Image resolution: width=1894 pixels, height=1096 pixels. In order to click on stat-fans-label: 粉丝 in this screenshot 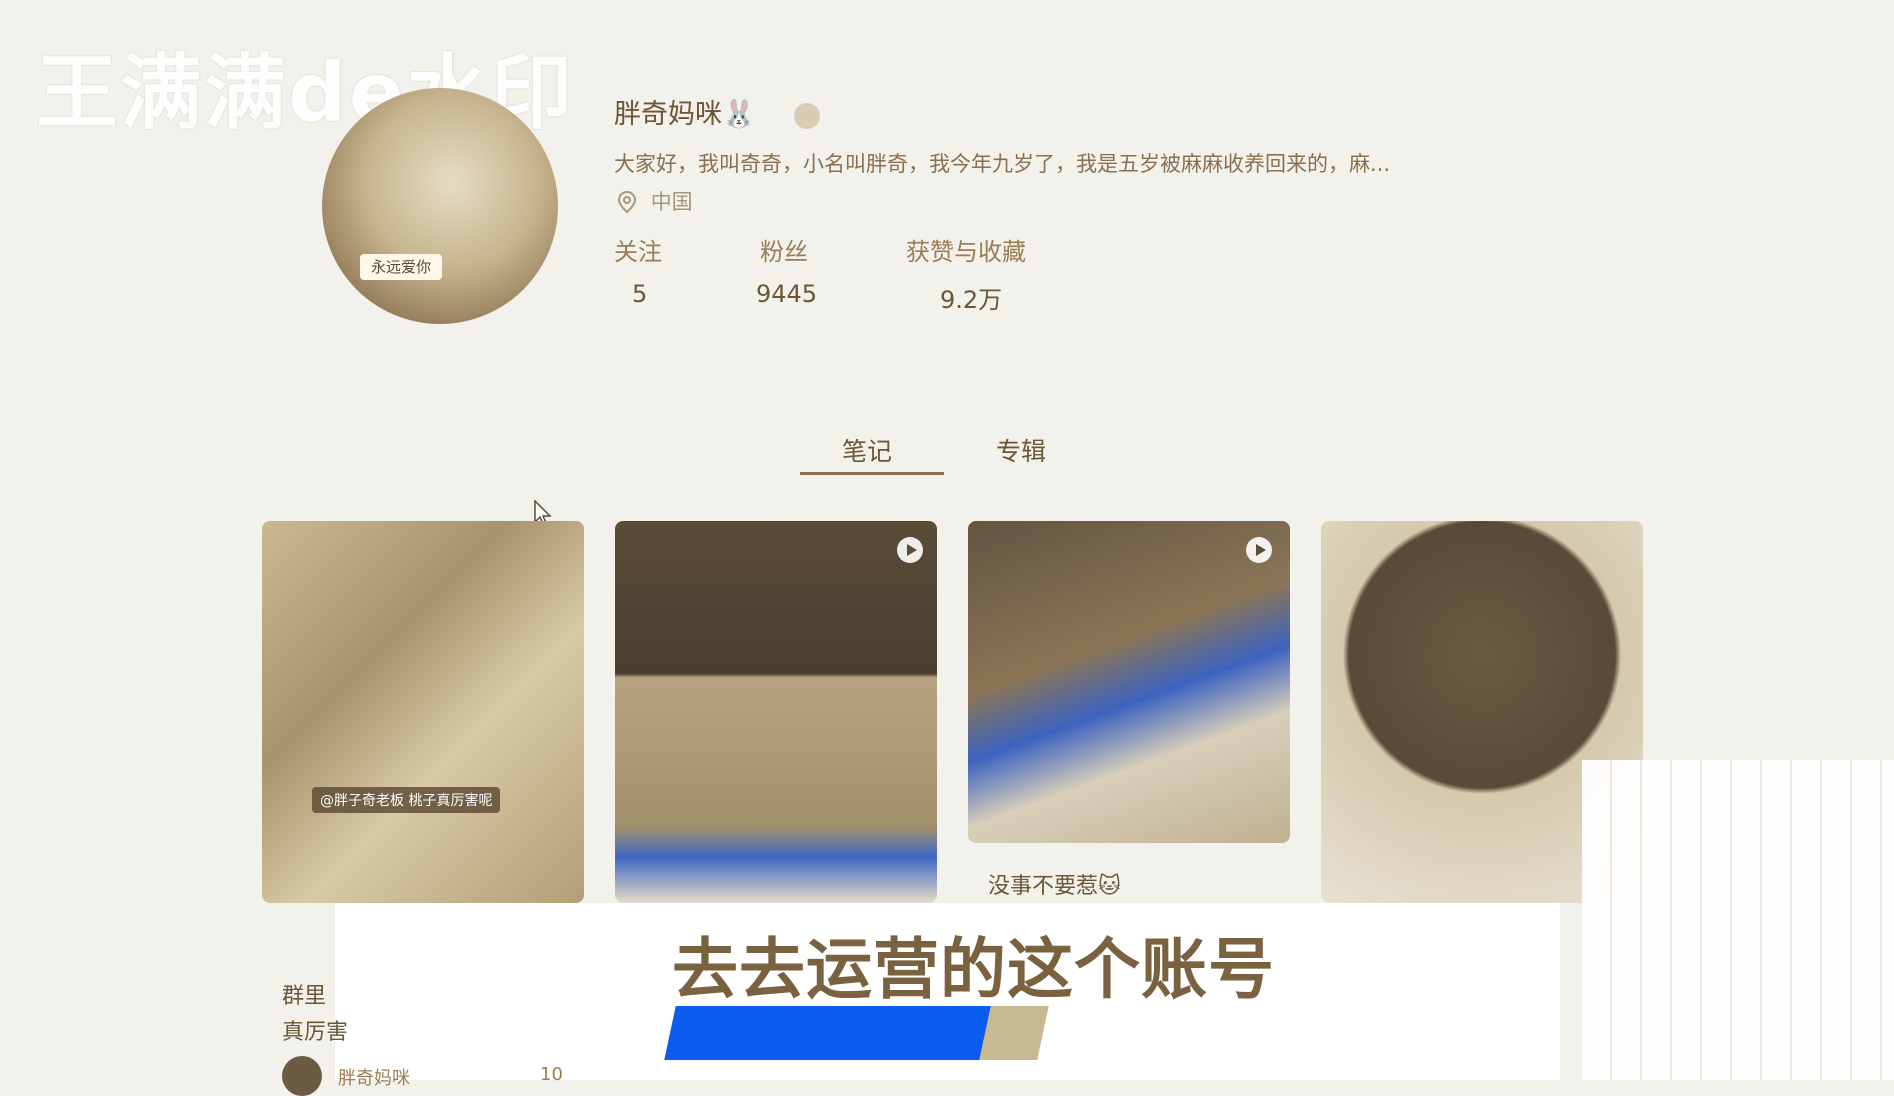, I will do `click(784, 249)`.